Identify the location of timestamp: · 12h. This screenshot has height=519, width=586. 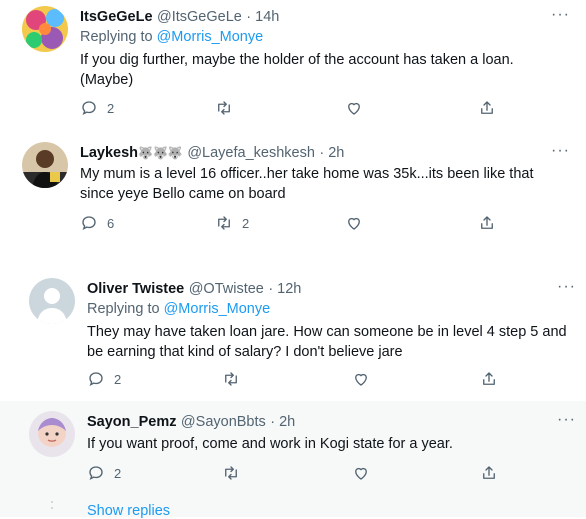
(284, 289).